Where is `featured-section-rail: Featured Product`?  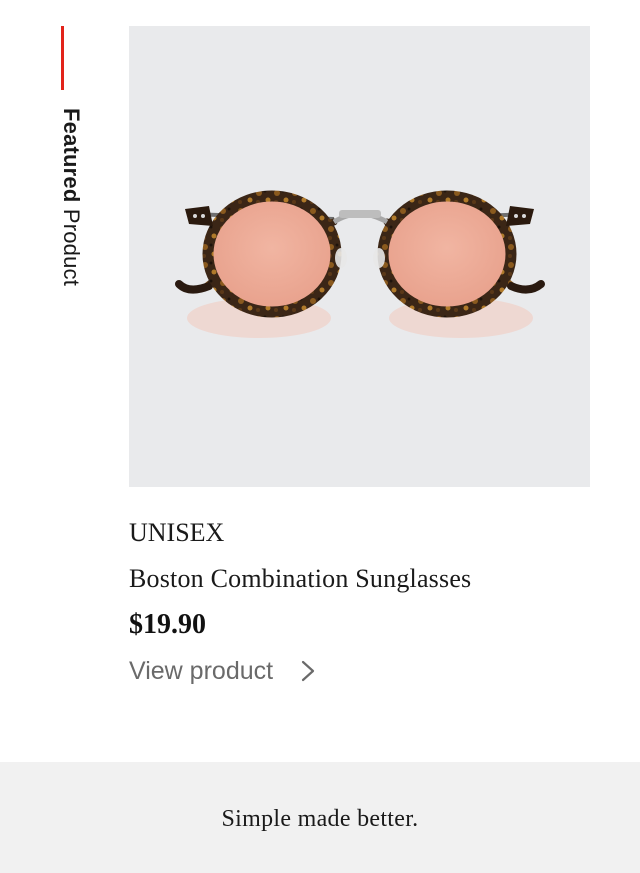
featured-section-rail: Featured Product is located at coordinates (62, 174).